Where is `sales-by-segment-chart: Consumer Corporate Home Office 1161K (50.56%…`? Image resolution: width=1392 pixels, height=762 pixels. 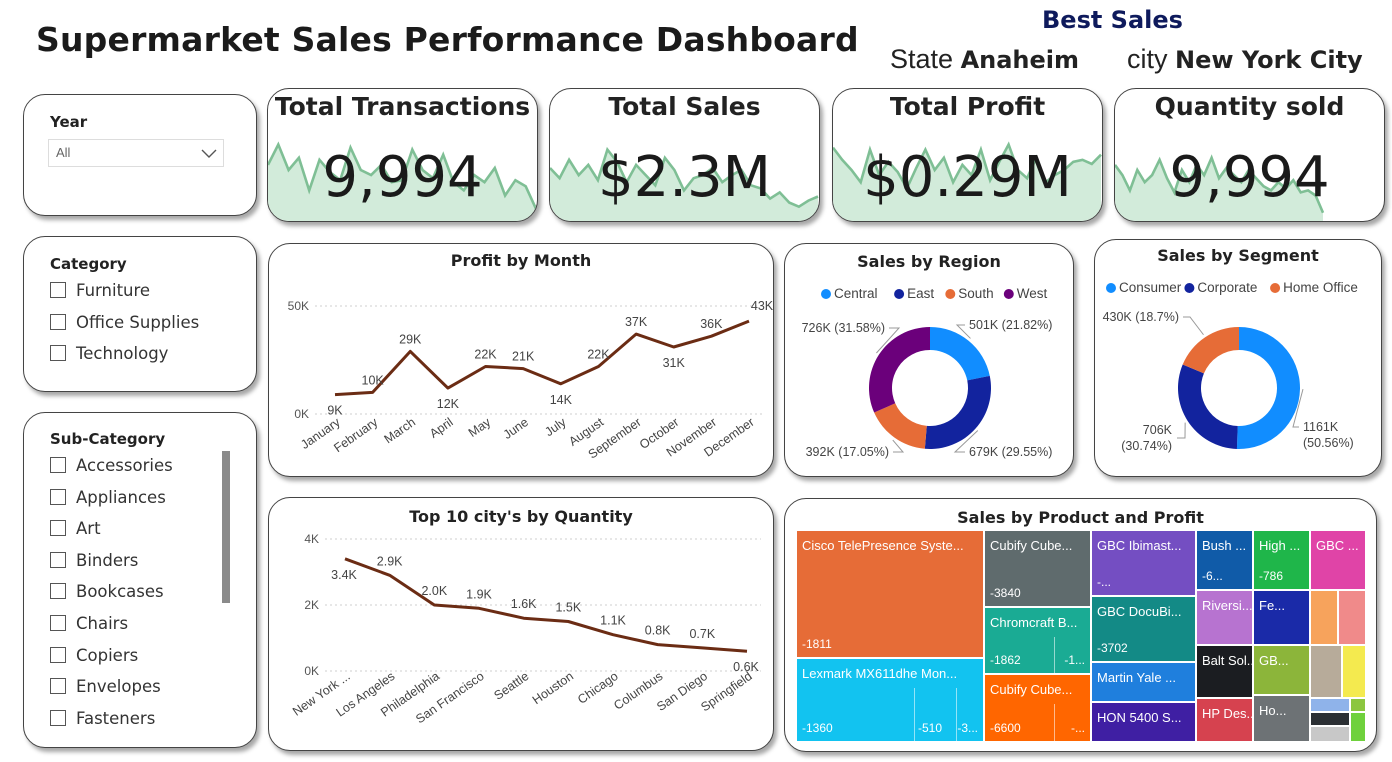
sales-by-segment-chart: Consumer Corporate Home Office 1161K (50.56%… is located at coordinates (1230, 366).